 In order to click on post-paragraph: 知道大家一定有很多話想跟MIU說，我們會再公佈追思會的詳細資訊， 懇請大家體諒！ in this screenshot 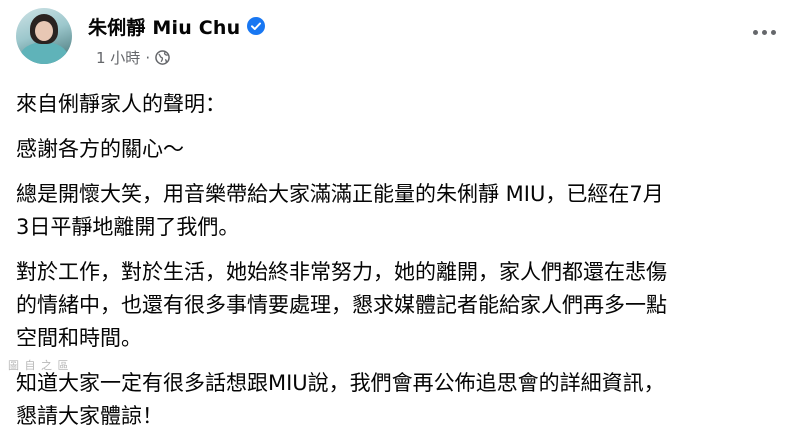, I will do `click(340, 399)`.